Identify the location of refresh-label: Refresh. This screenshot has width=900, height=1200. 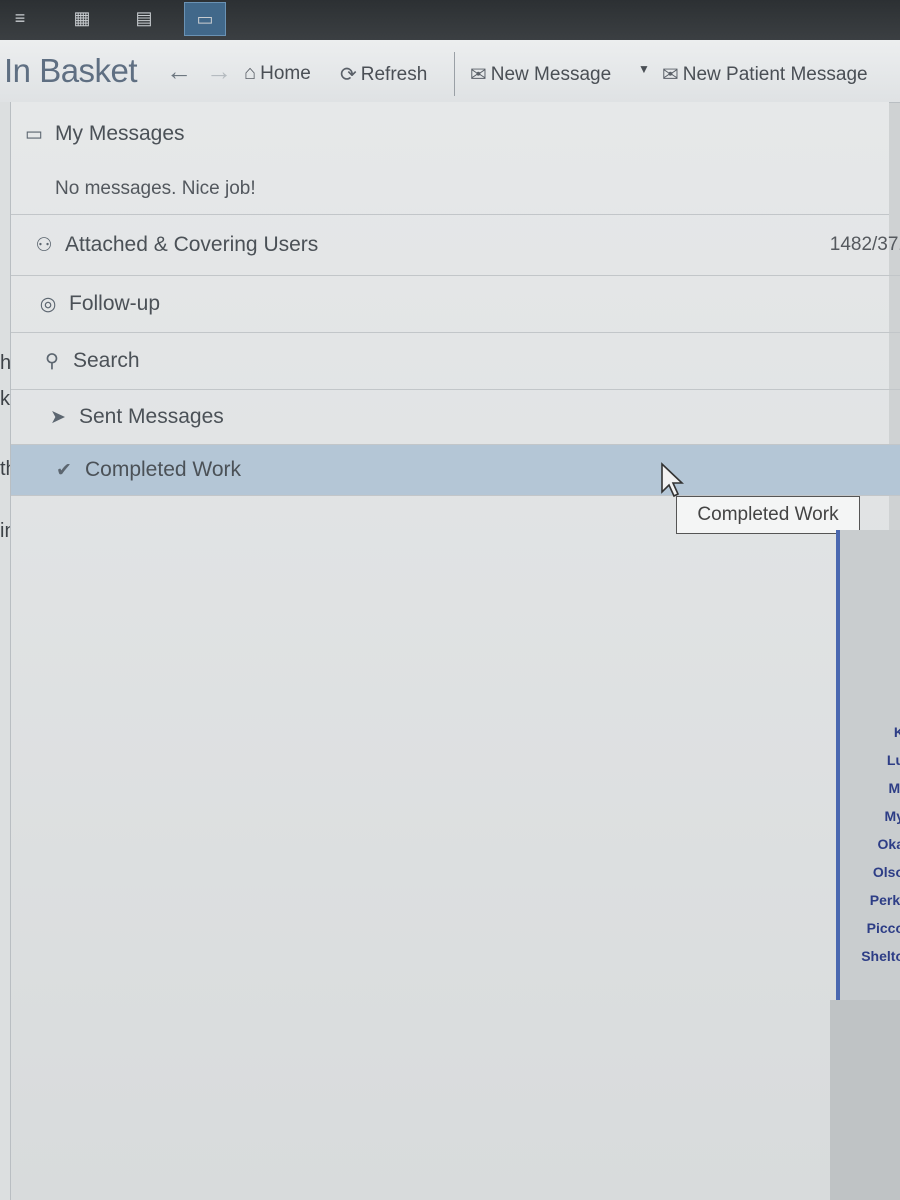
(394, 74).